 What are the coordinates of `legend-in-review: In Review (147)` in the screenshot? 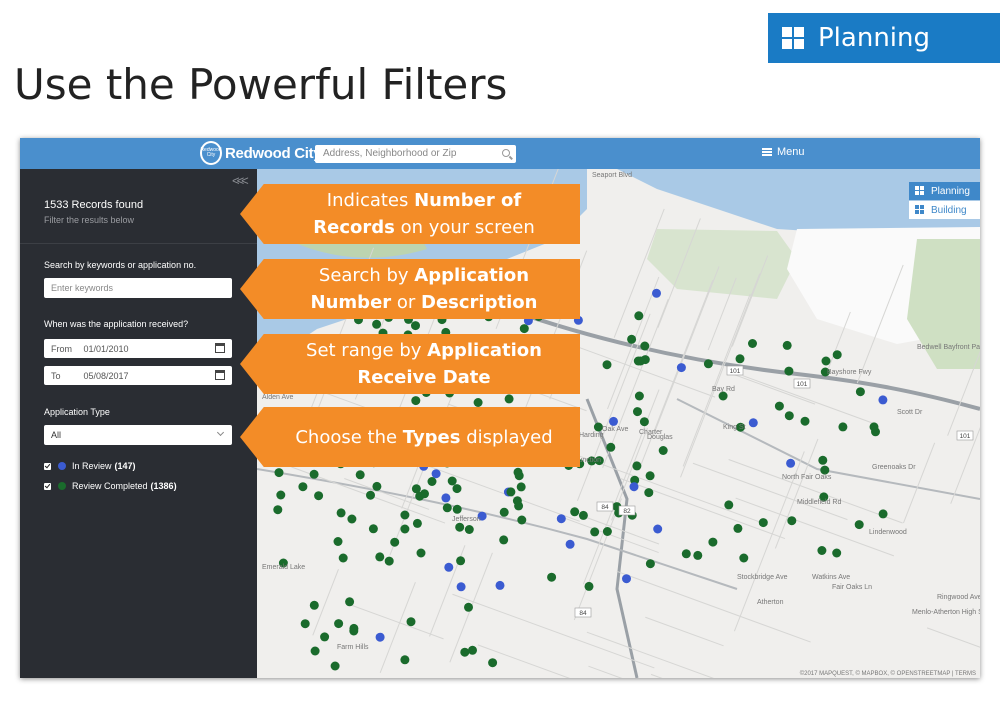 It's located at (90, 466).